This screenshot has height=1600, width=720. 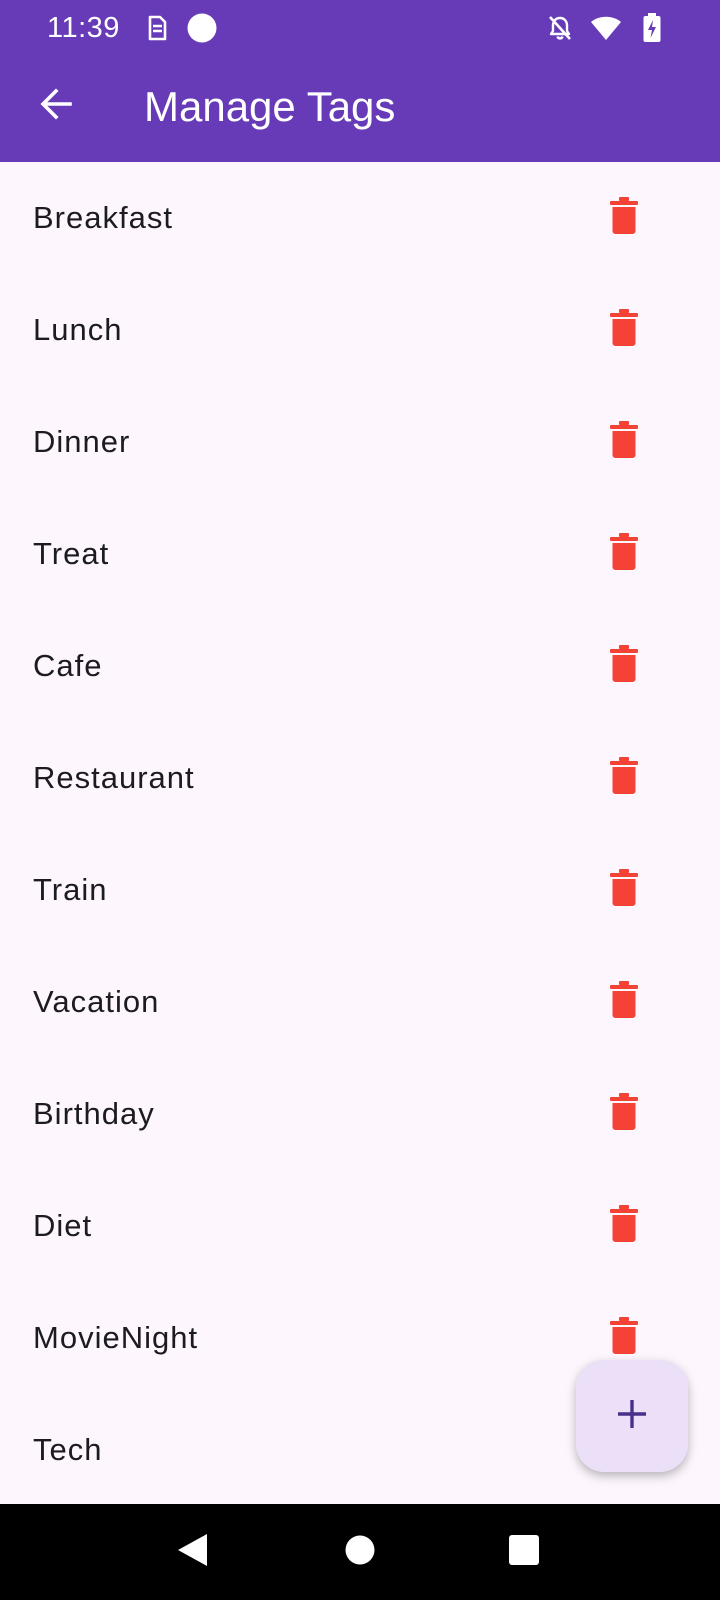 I want to click on tag-label: Diet, so click(x=63, y=1225).